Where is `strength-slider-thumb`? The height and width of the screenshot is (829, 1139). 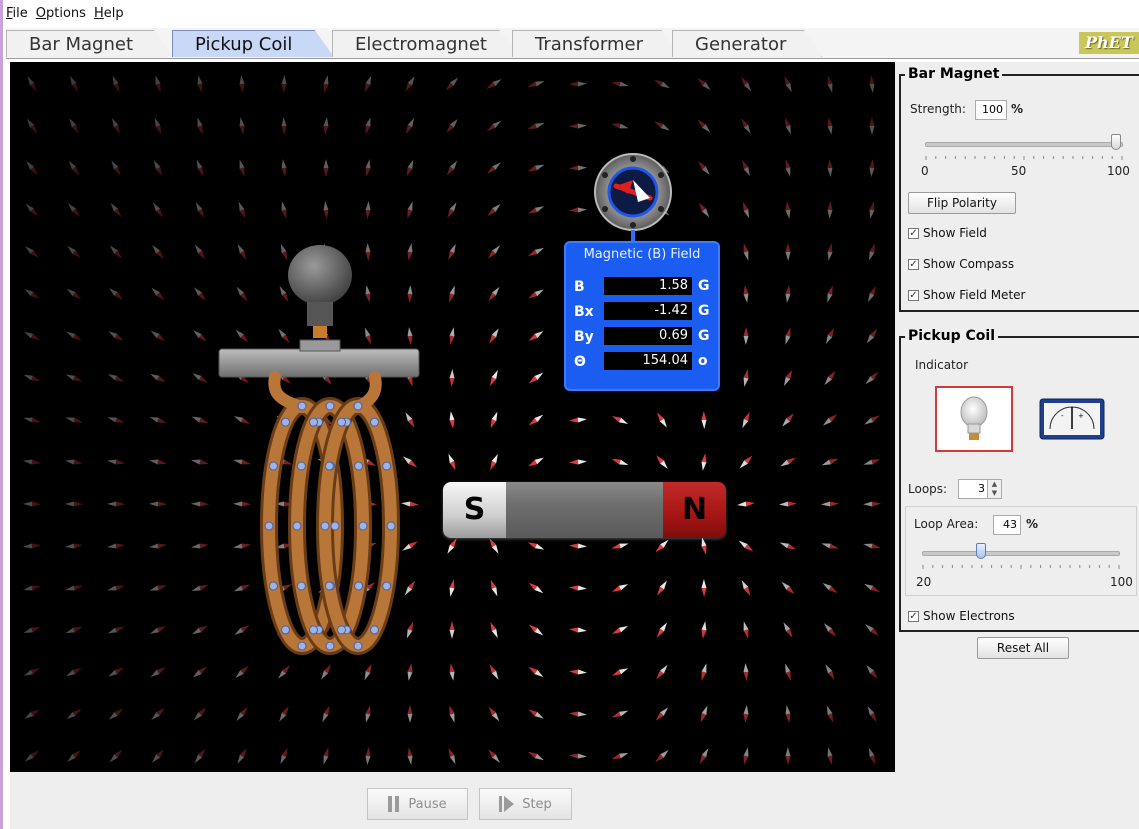 strength-slider-thumb is located at coordinates (1116, 142).